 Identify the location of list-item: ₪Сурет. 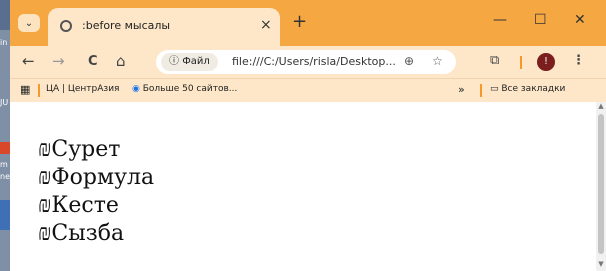
(79, 149).